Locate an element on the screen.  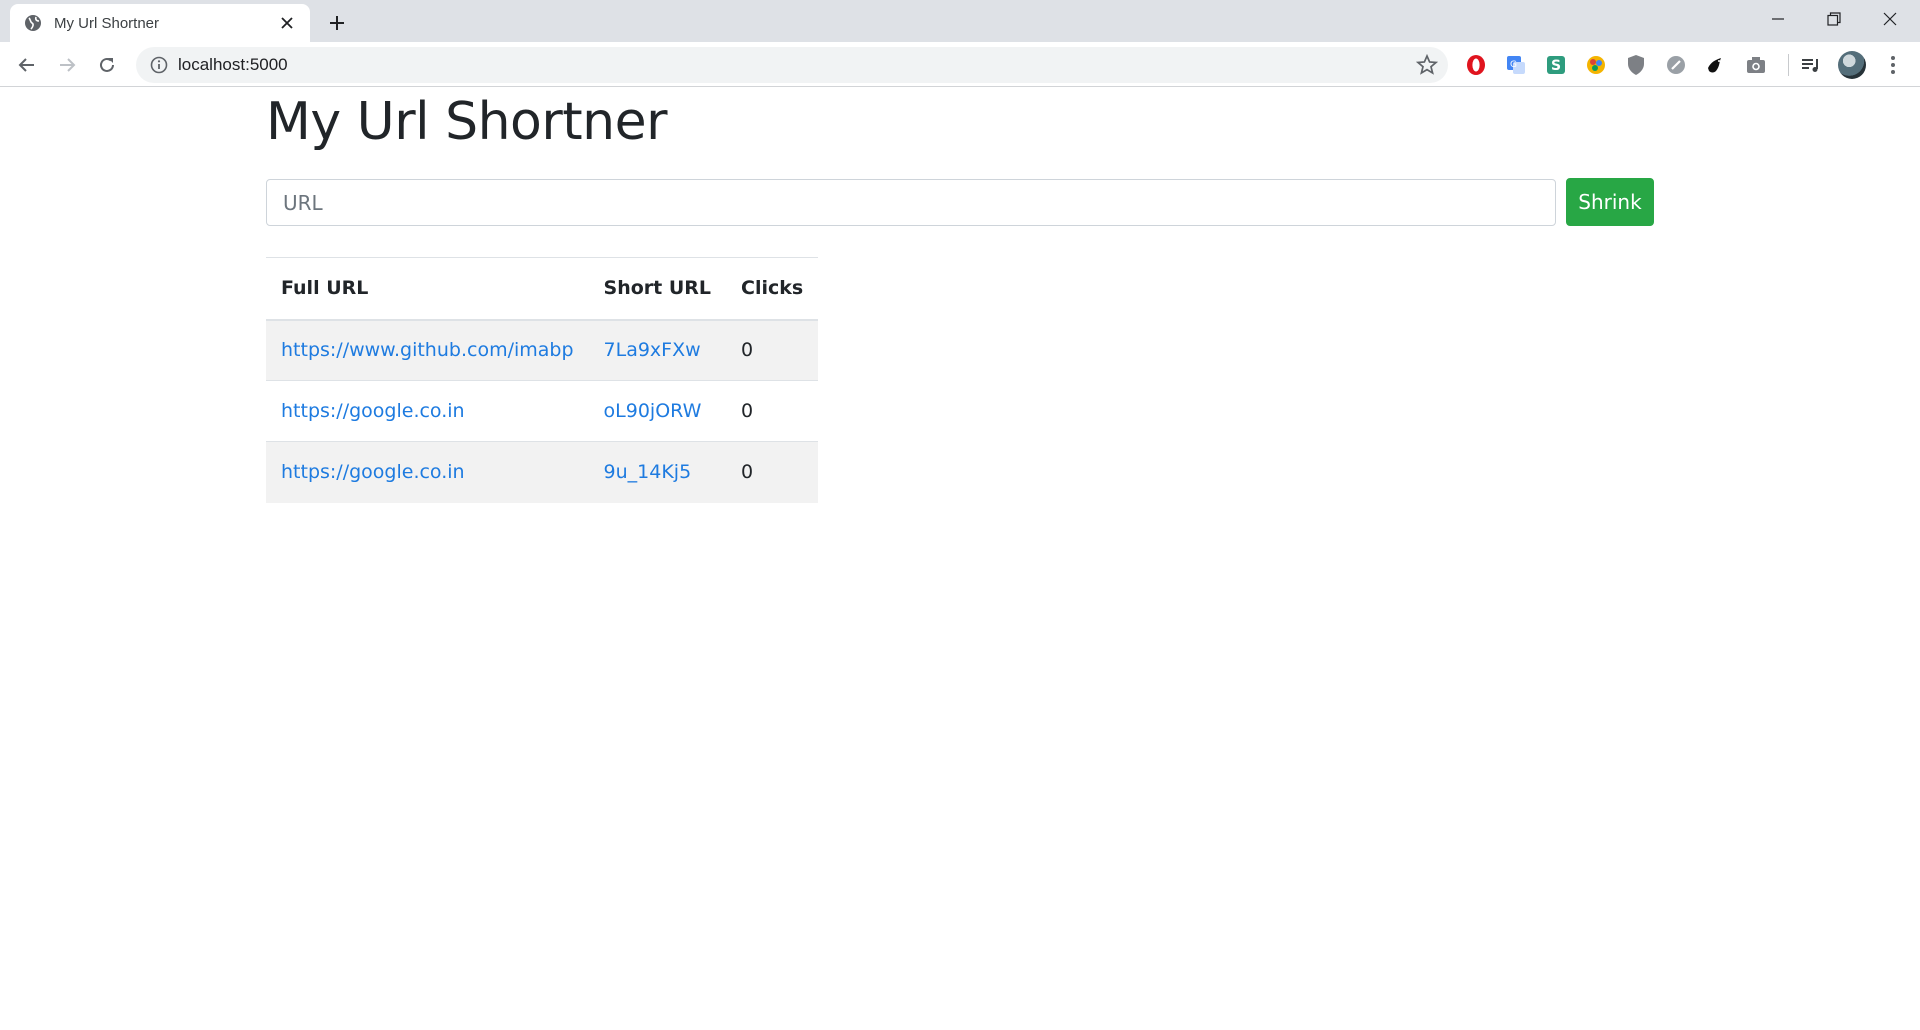
restore-window-button is located at coordinates (1834, 19).